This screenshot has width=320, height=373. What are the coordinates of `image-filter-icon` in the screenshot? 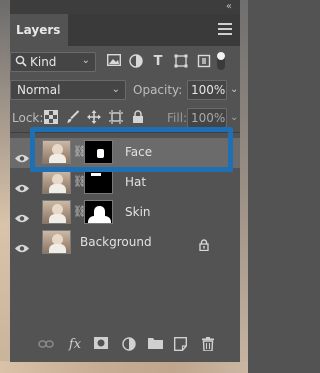 It's located at (114, 61).